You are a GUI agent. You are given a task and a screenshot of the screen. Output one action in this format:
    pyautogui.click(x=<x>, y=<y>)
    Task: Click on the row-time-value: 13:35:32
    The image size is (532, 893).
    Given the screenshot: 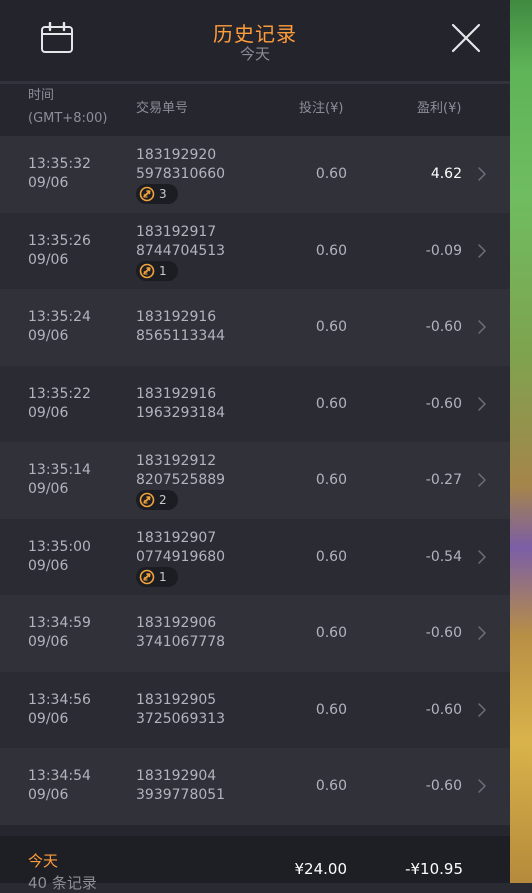 What is the action you would take?
    pyautogui.click(x=59, y=164)
    